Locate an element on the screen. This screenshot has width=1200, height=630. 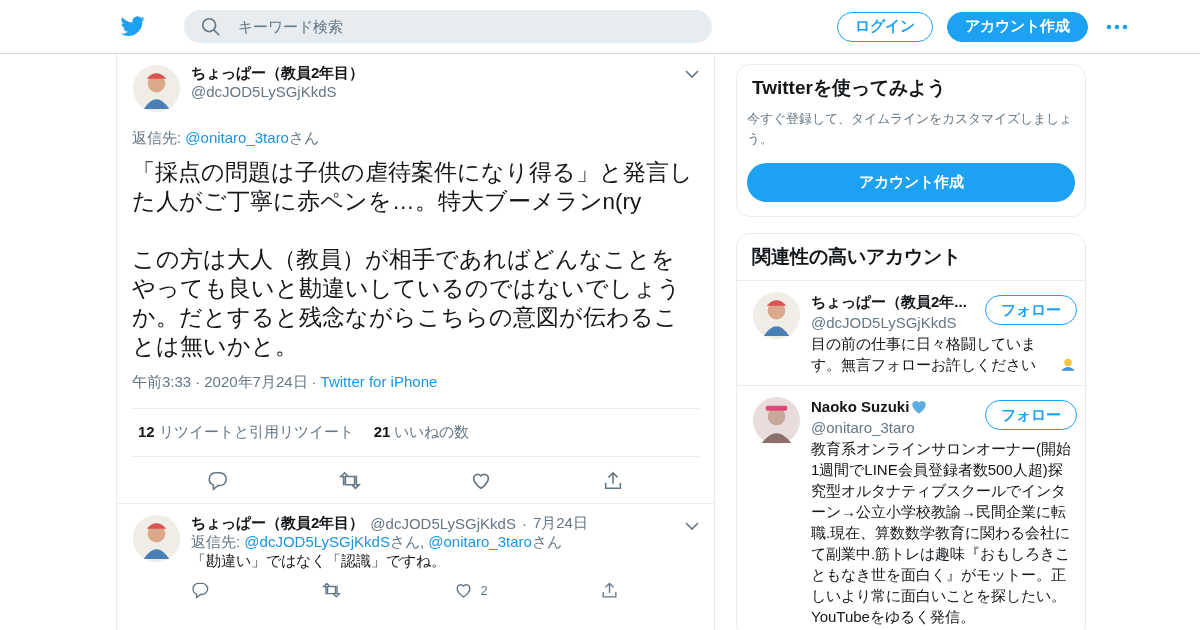
search-field: キーワード検索 is located at coordinates (448, 26).